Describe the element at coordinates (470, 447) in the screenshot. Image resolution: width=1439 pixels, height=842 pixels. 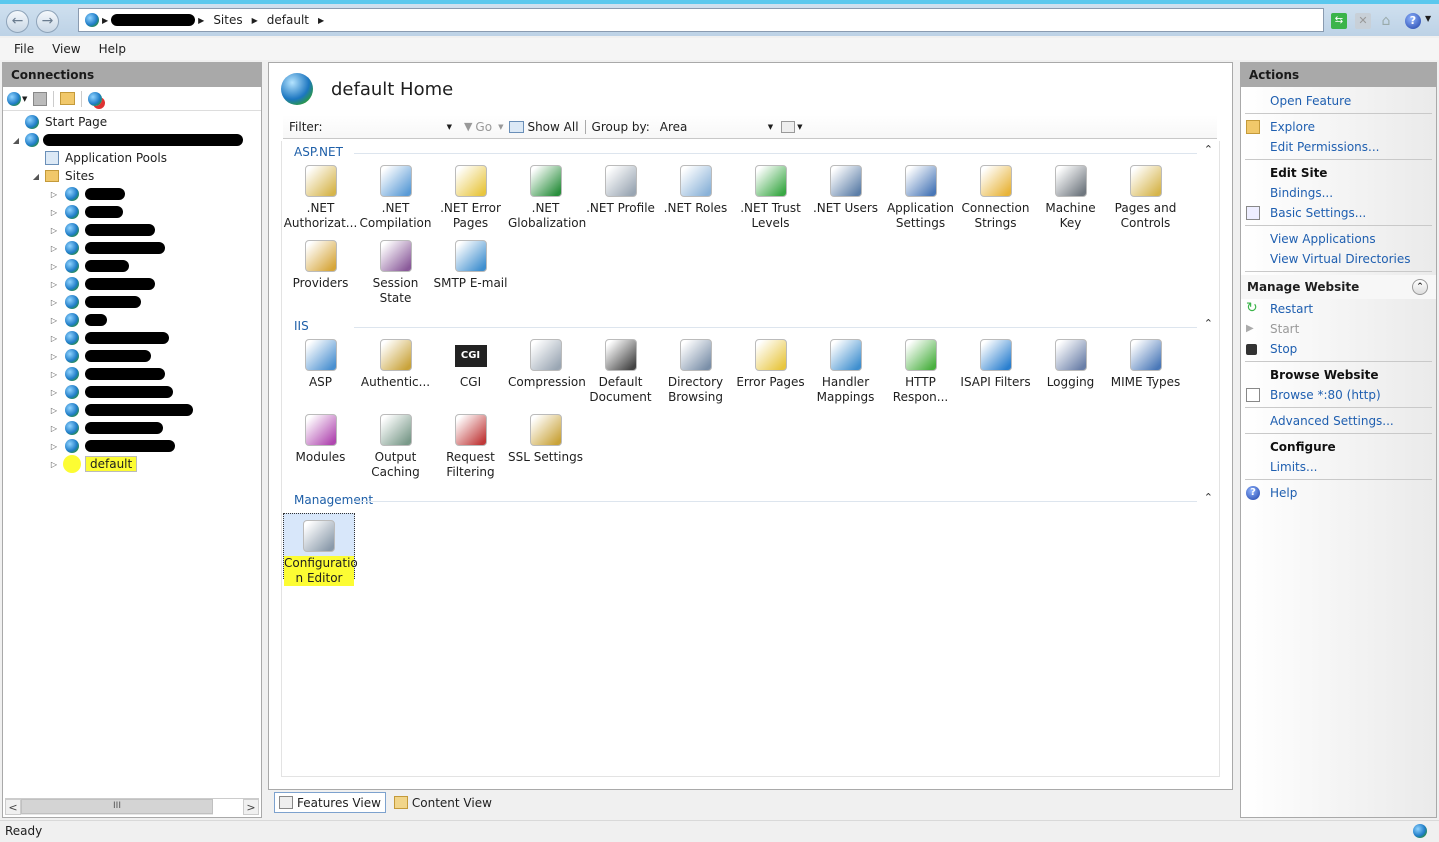
I see `feature-request-filtering: Request Filtering` at that location.